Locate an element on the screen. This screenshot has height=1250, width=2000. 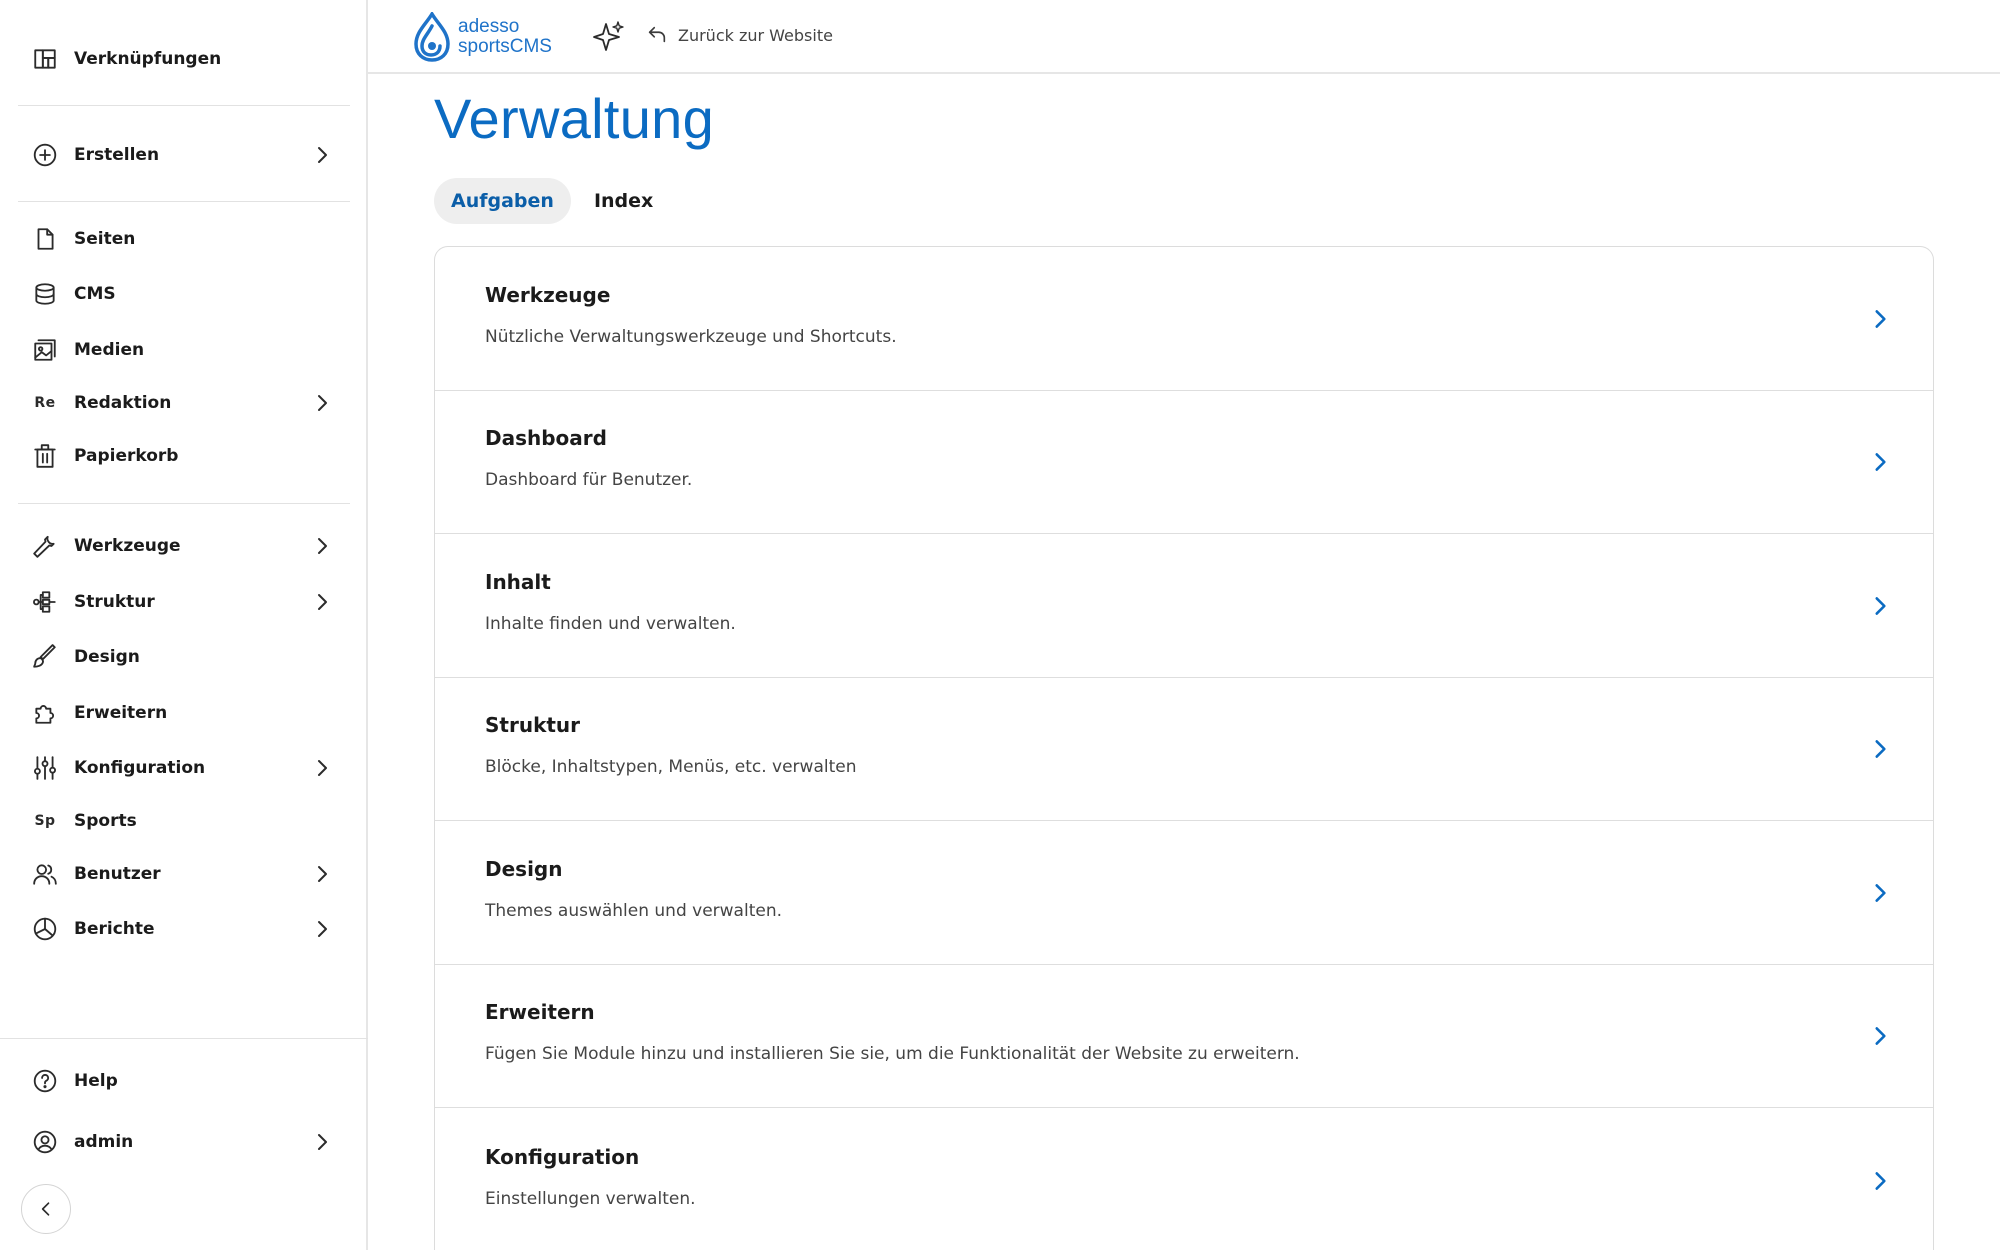
plus-circle-icon is located at coordinates (45, 155).